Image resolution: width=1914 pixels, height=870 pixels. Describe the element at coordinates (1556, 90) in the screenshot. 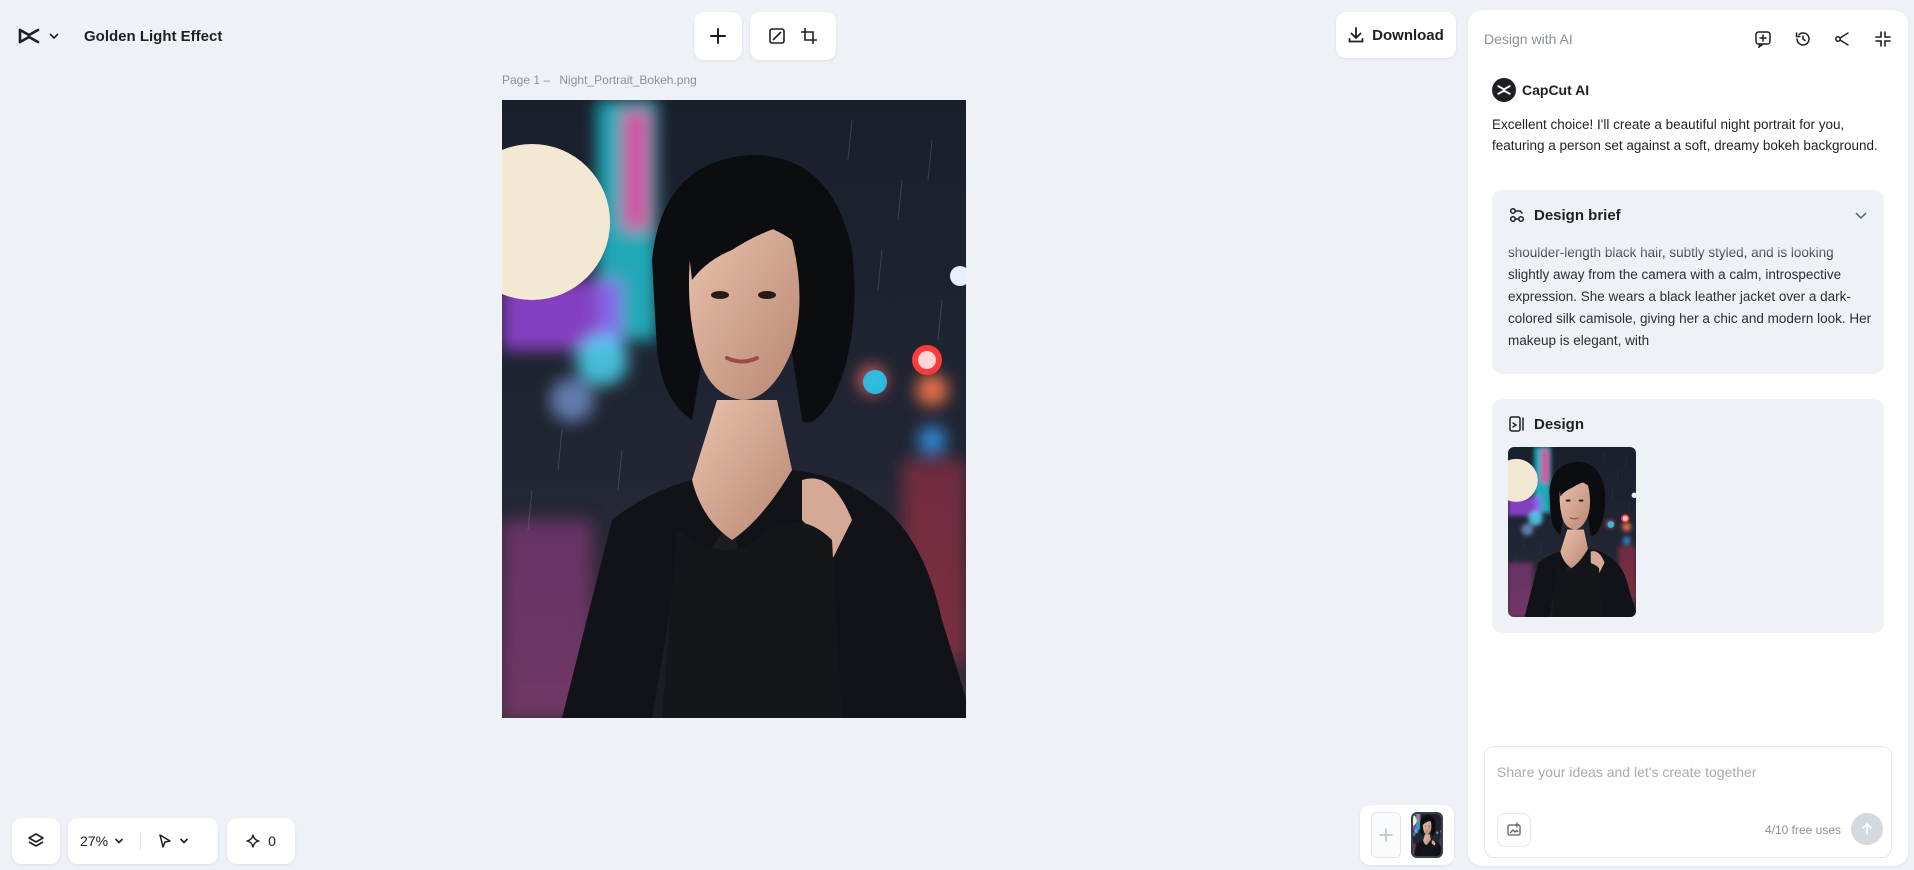

I see `ai-name: CapCut AI` at that location.